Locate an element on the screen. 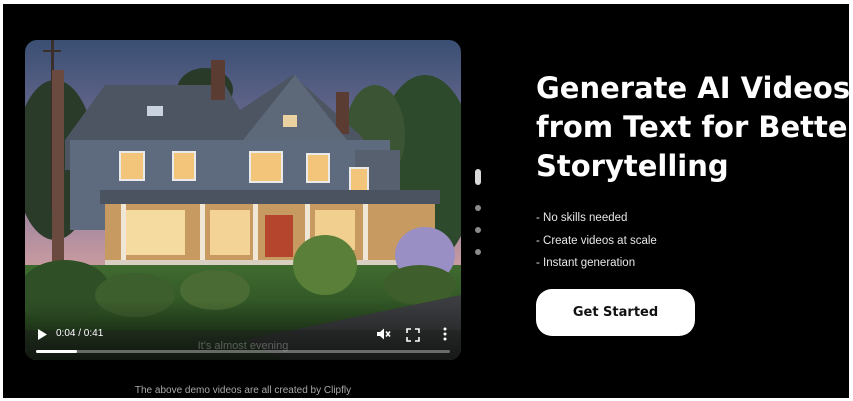  headline-line: from Text for Better is located at coordinates (692, 127).